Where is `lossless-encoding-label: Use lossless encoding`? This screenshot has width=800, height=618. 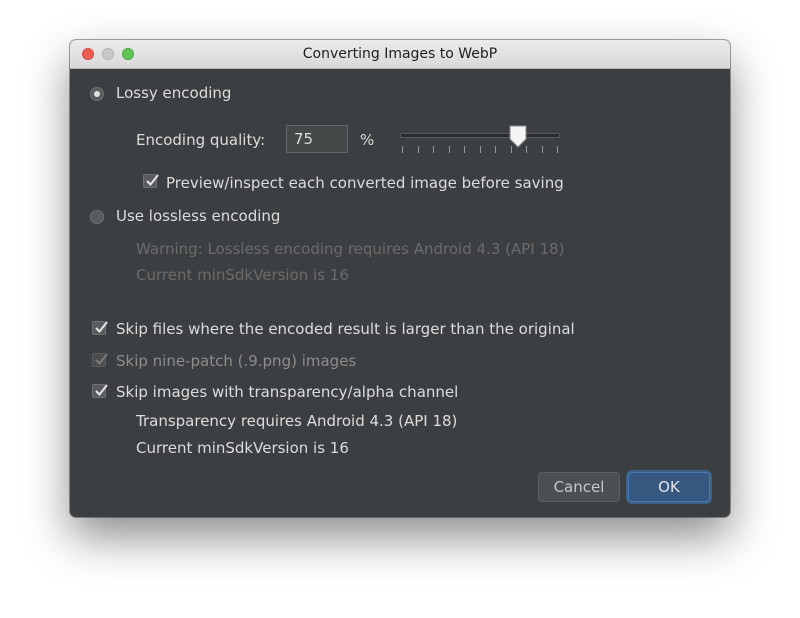 lossless-encoding-label: Use lossless encoding is located at coordinates (198, 216).